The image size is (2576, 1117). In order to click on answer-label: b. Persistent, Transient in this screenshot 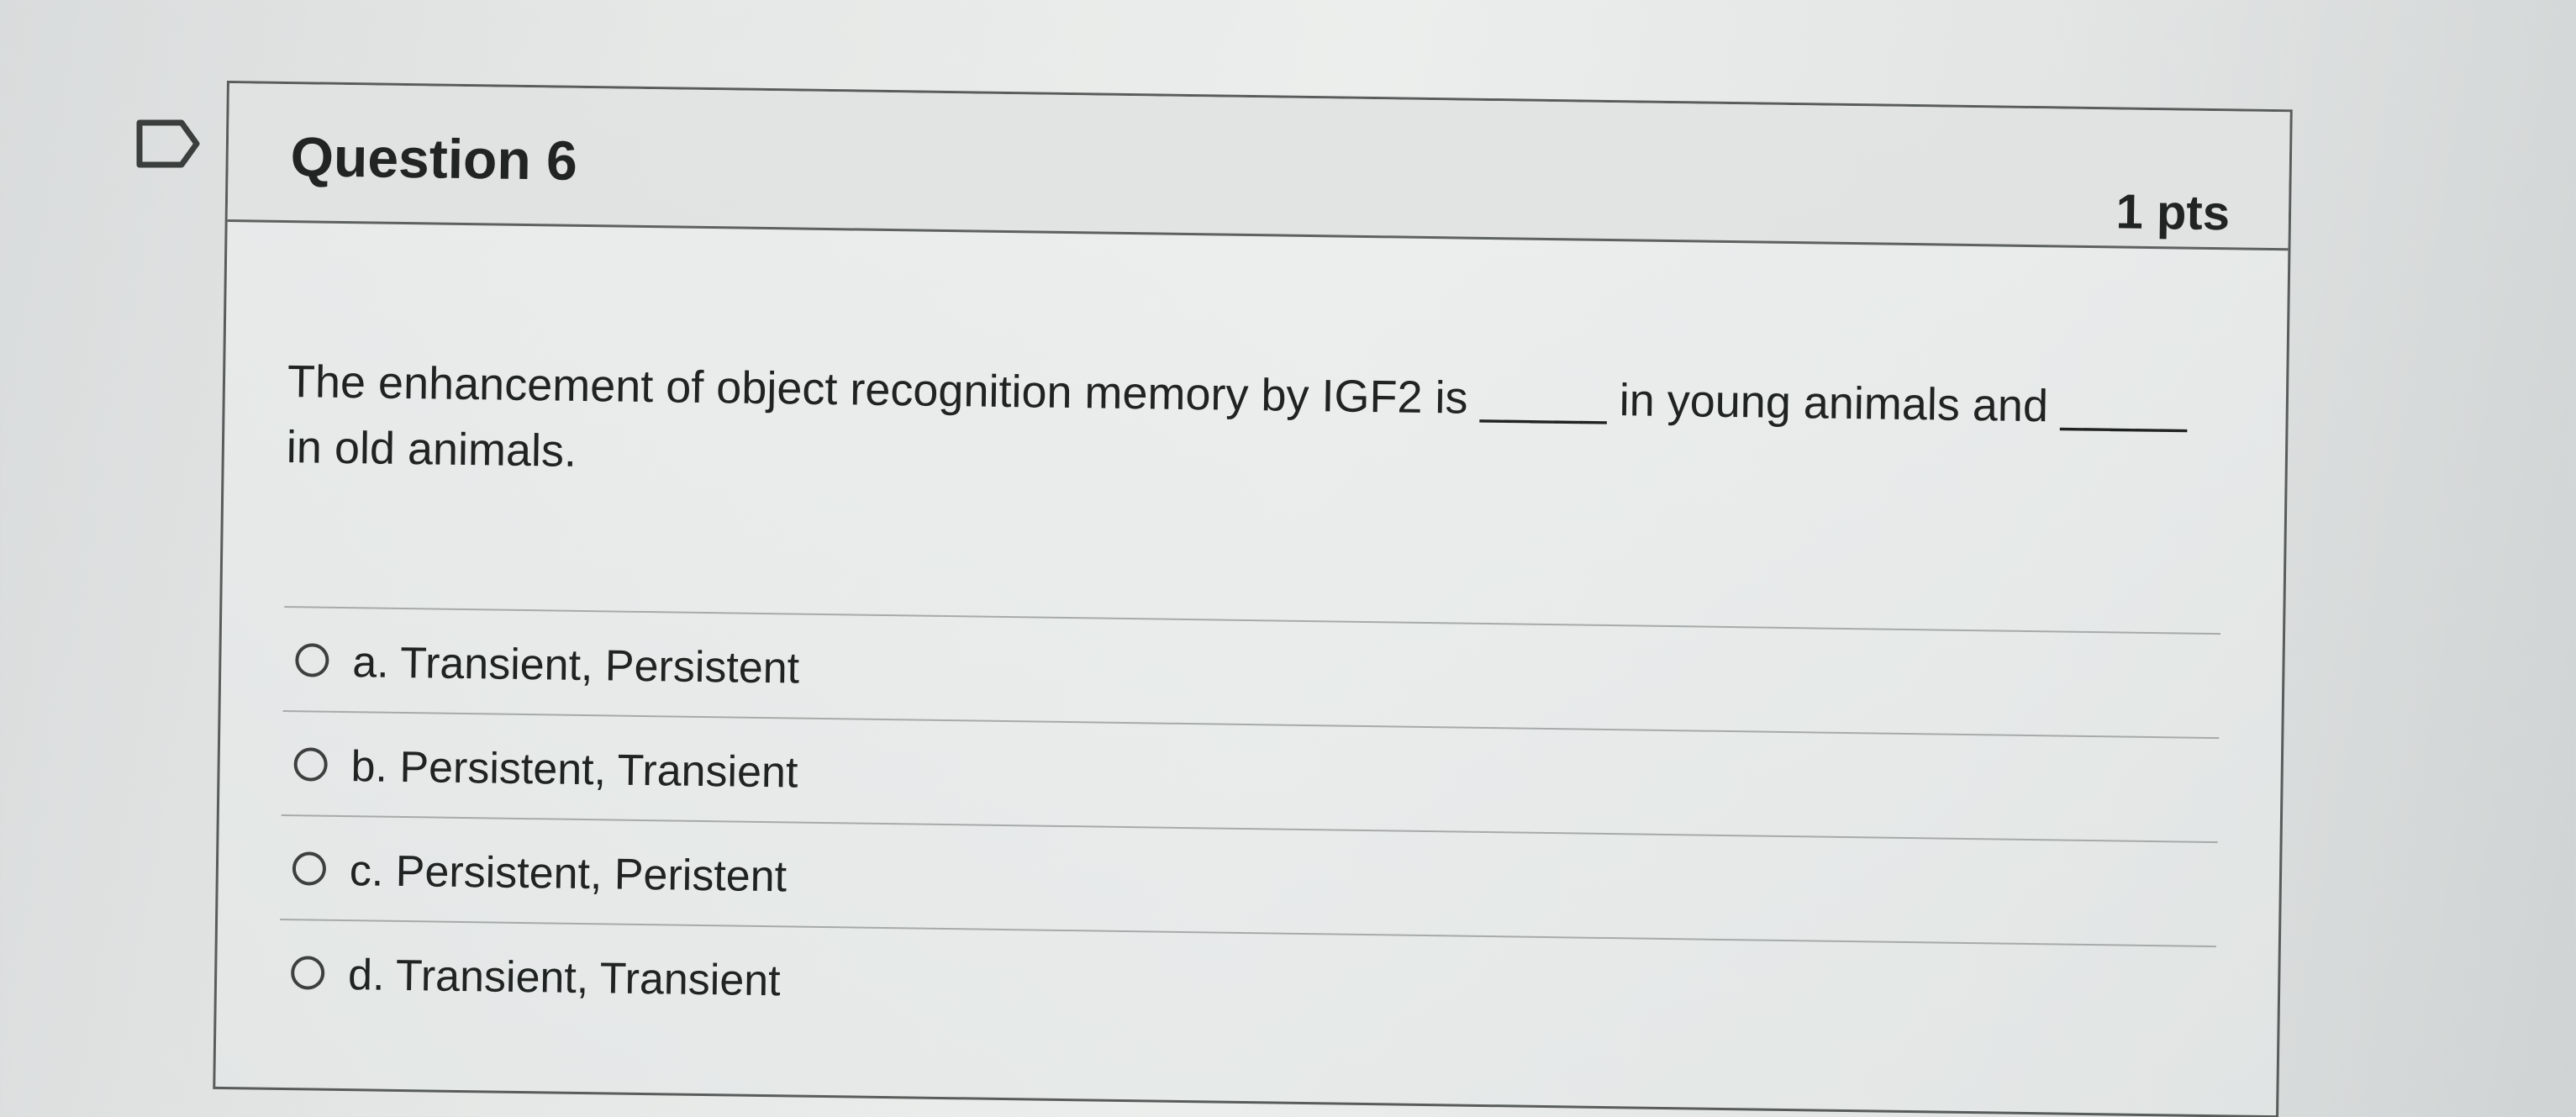, I will do `click(574, 769)`.